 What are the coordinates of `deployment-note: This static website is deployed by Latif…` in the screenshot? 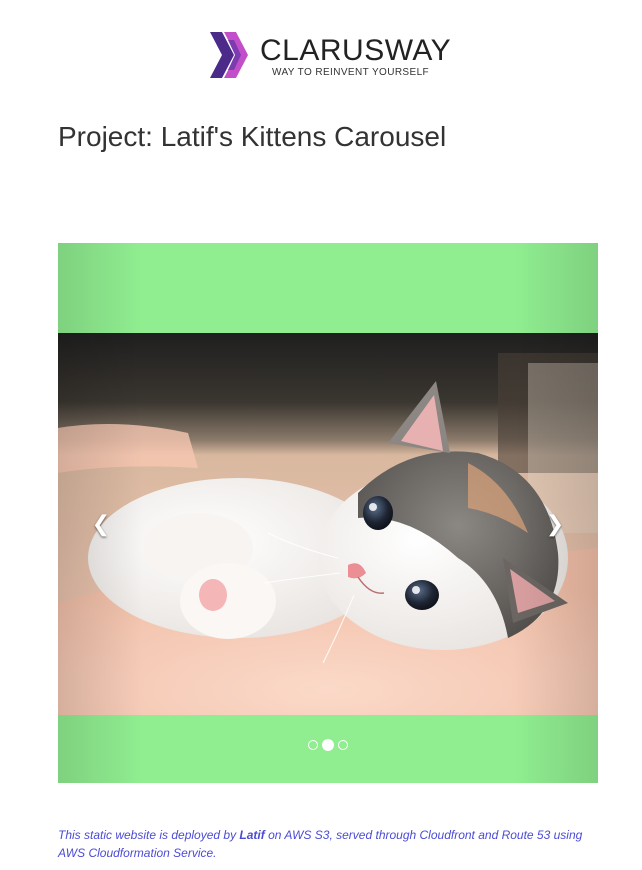 It's located at (323, 844).